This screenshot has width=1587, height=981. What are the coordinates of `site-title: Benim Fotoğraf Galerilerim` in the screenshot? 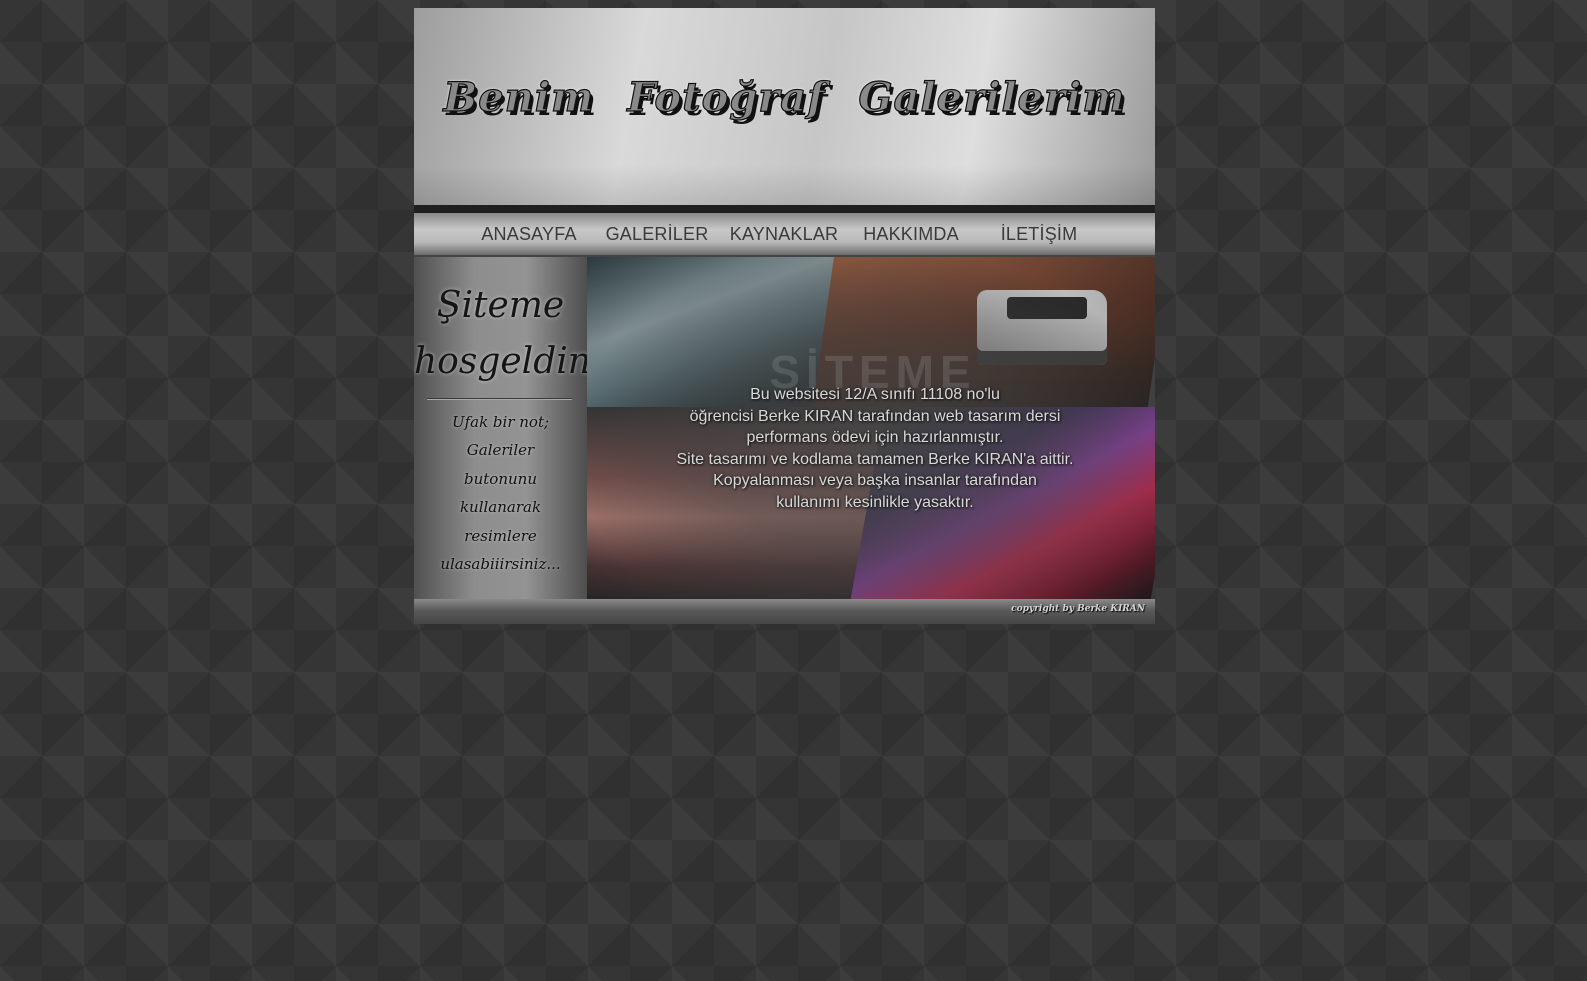 It's located at (784, 97).